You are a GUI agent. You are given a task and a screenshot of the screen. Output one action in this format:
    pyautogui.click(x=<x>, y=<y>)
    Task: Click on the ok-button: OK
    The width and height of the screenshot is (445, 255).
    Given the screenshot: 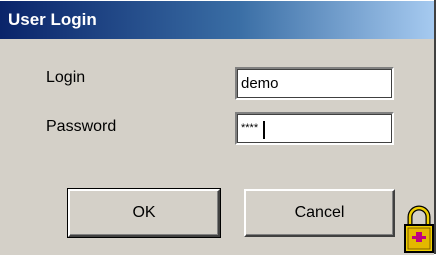 What is the action you would take?
    pyautogui.click(x=144, y=213)
    